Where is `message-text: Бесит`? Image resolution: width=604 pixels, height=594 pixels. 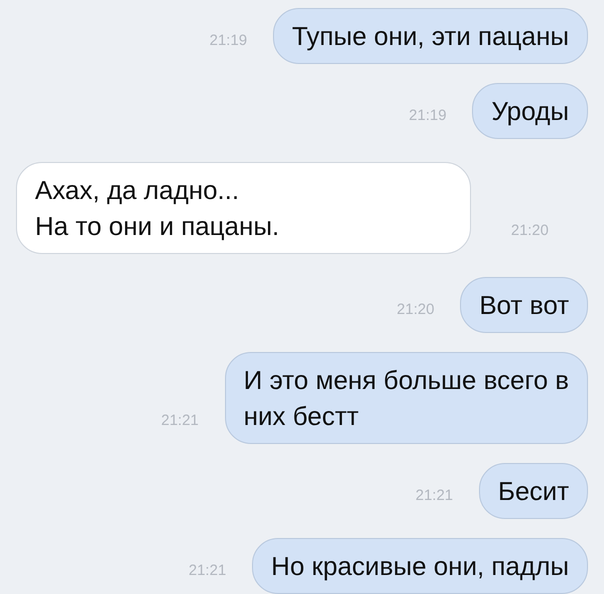
message-text: Бесит is located at coordinates (533, 491).